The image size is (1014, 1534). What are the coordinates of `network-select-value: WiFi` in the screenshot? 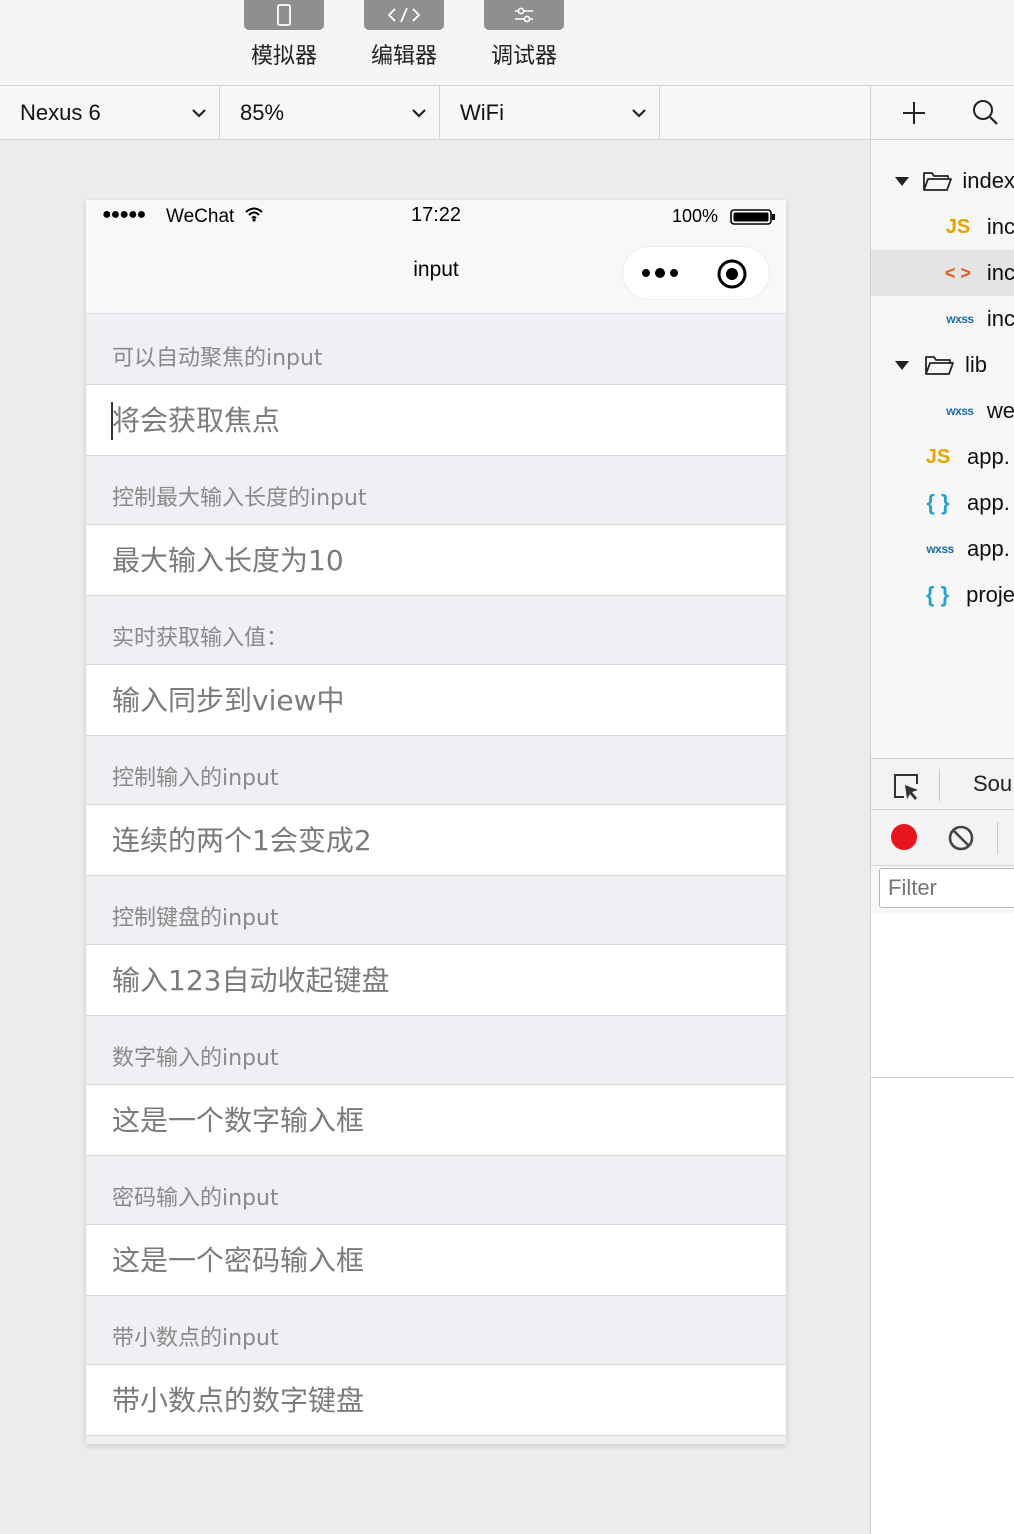 It's located at (482, 112).